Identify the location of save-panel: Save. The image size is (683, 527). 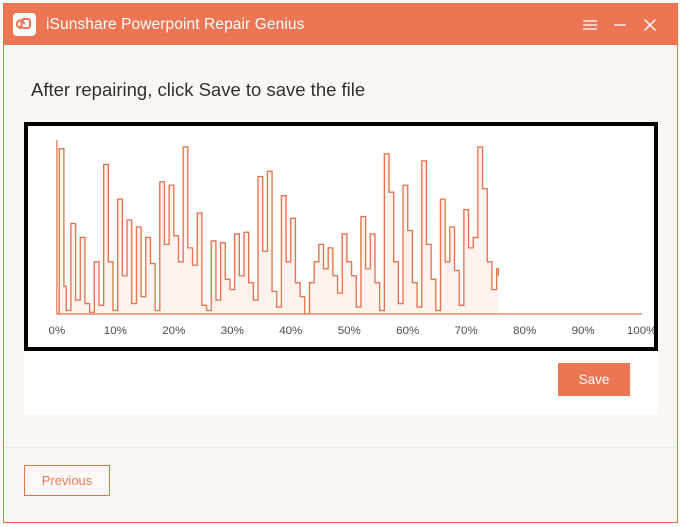
(341, 382).